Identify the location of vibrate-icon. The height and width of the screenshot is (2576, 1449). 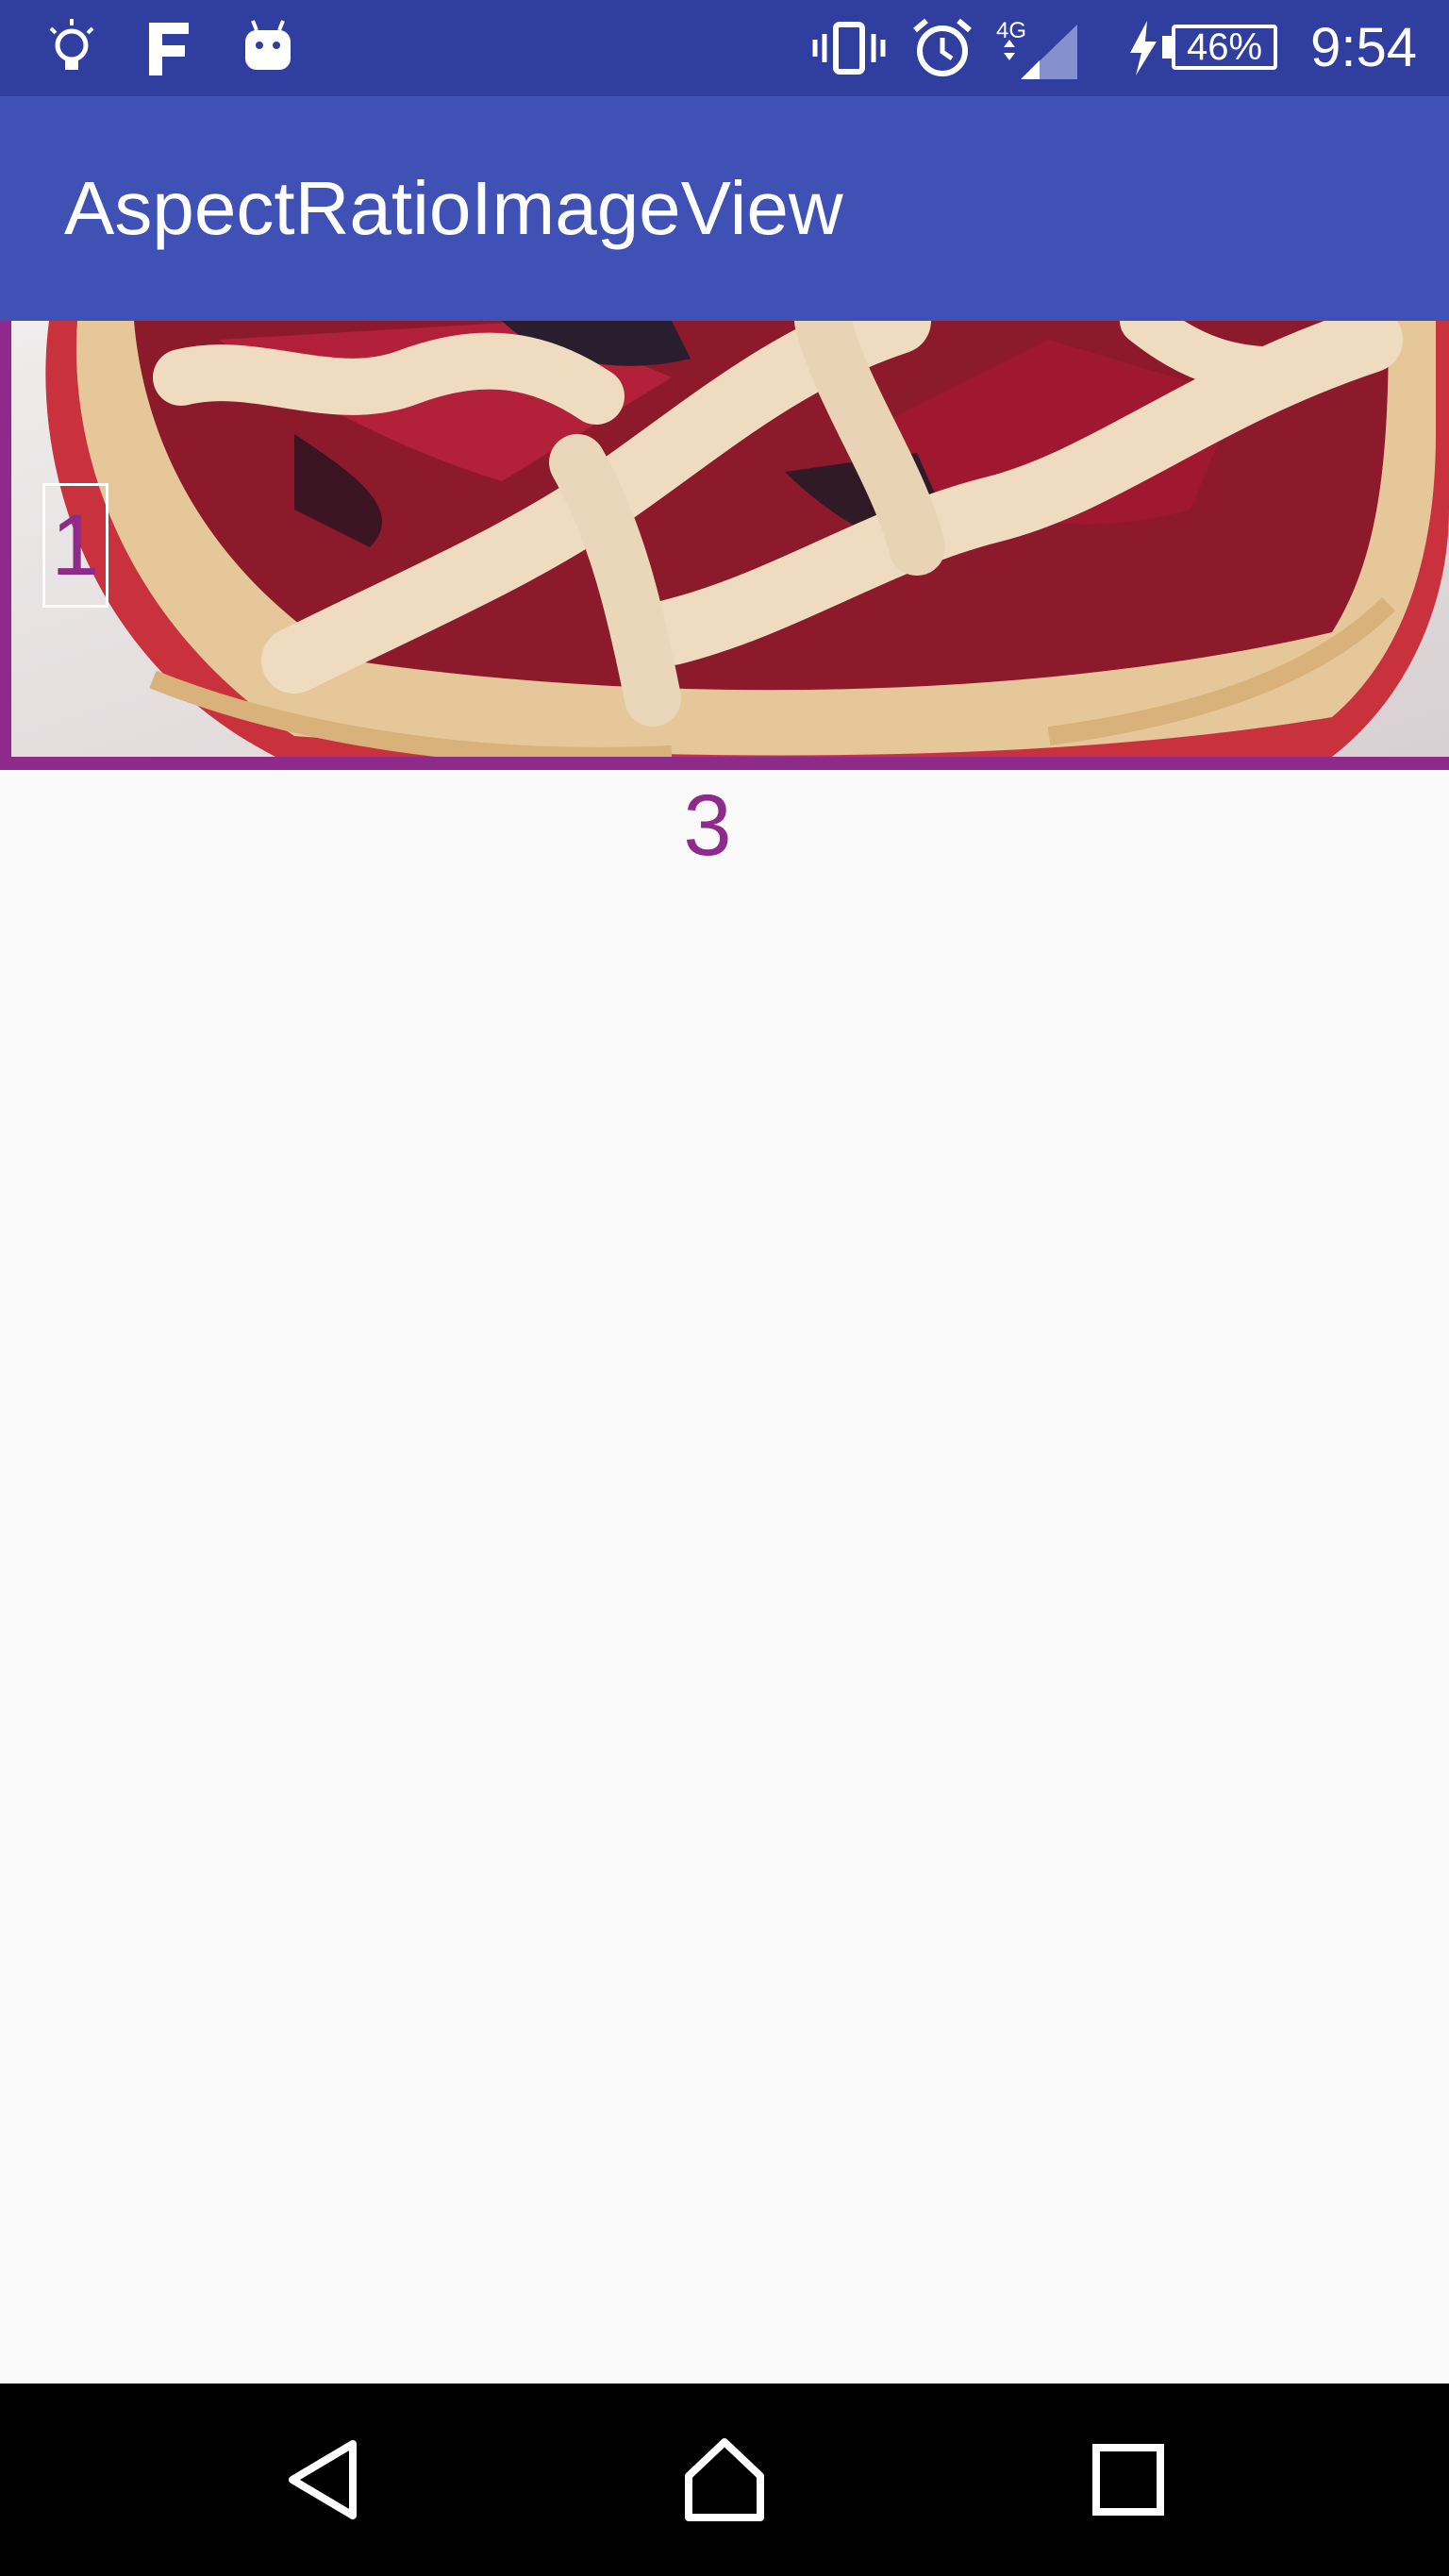
(849, 48).